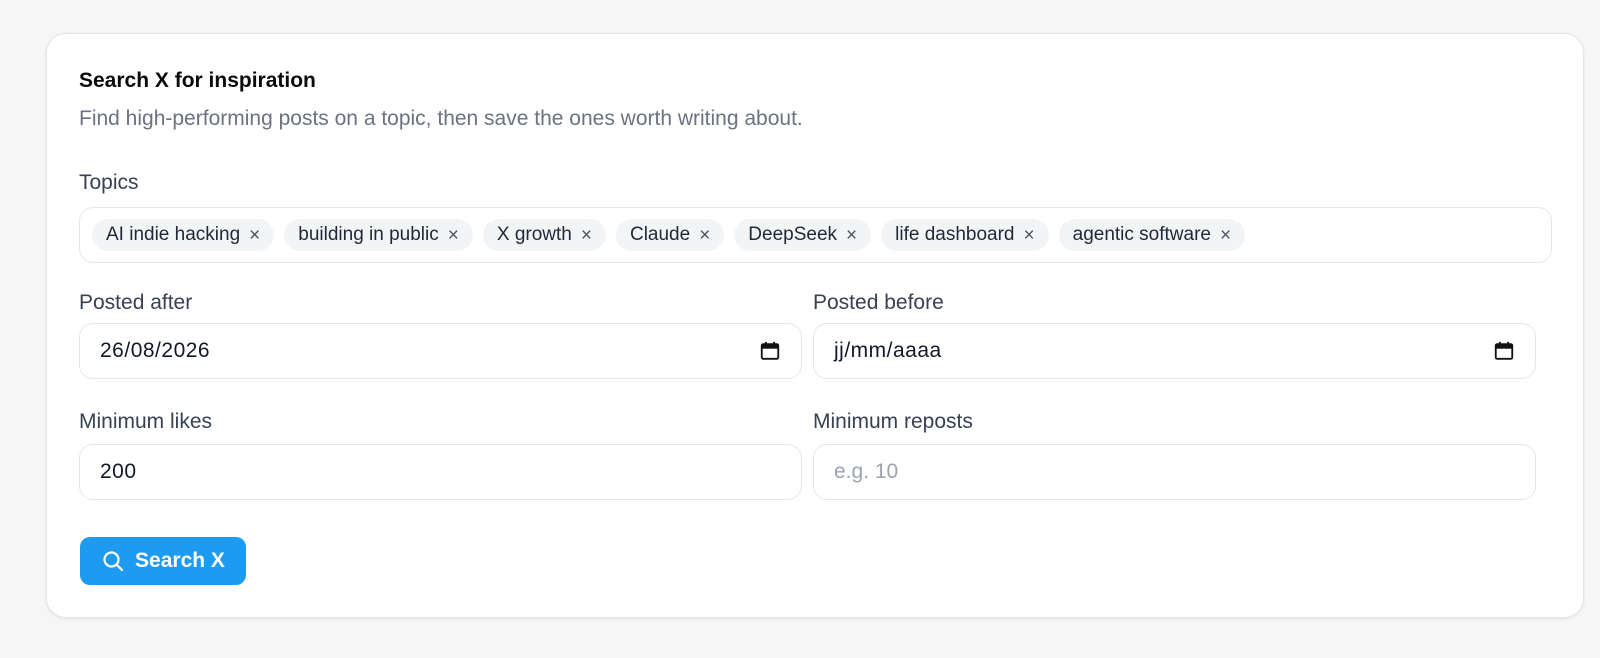  What do you see at coordinates (118, 471) in the screenshot?
I see `min-likes-value: 200` at bounding box center [118, 471].